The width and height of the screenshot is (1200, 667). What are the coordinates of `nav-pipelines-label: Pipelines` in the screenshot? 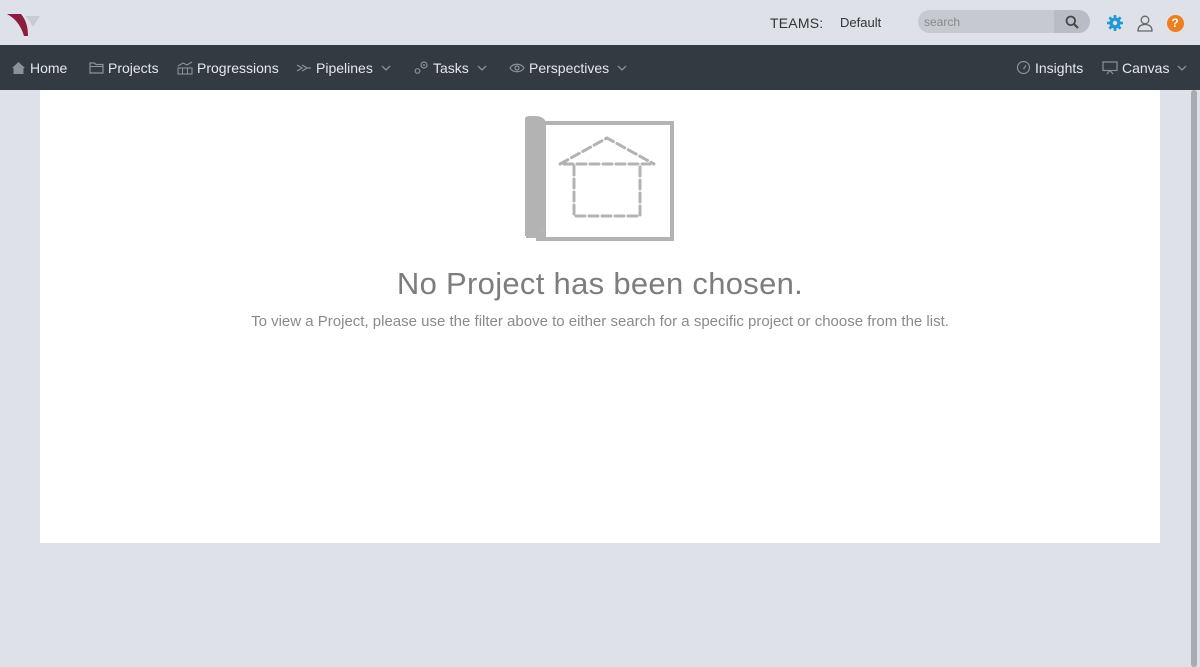 It's located at (344, 67).